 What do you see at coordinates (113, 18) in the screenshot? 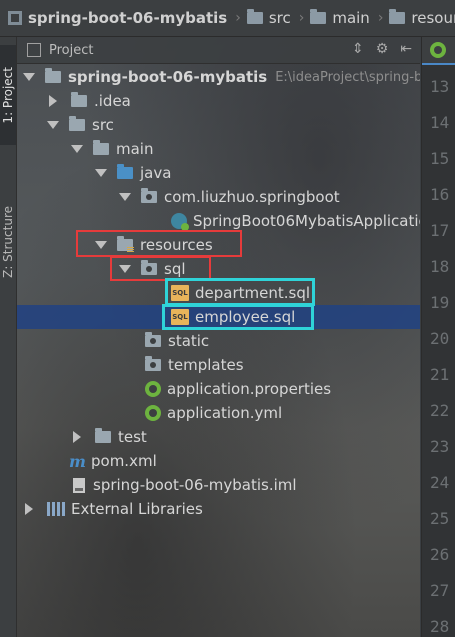
I see `breadcrumb-project: spring-boot-06-mybatis` at bounding box center [113, 18].